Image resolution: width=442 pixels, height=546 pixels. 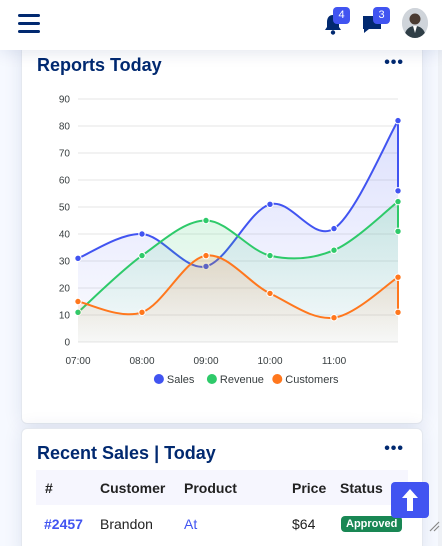 I want to click on legend-label-revenue: Revenue, so click(x=242, y=380).